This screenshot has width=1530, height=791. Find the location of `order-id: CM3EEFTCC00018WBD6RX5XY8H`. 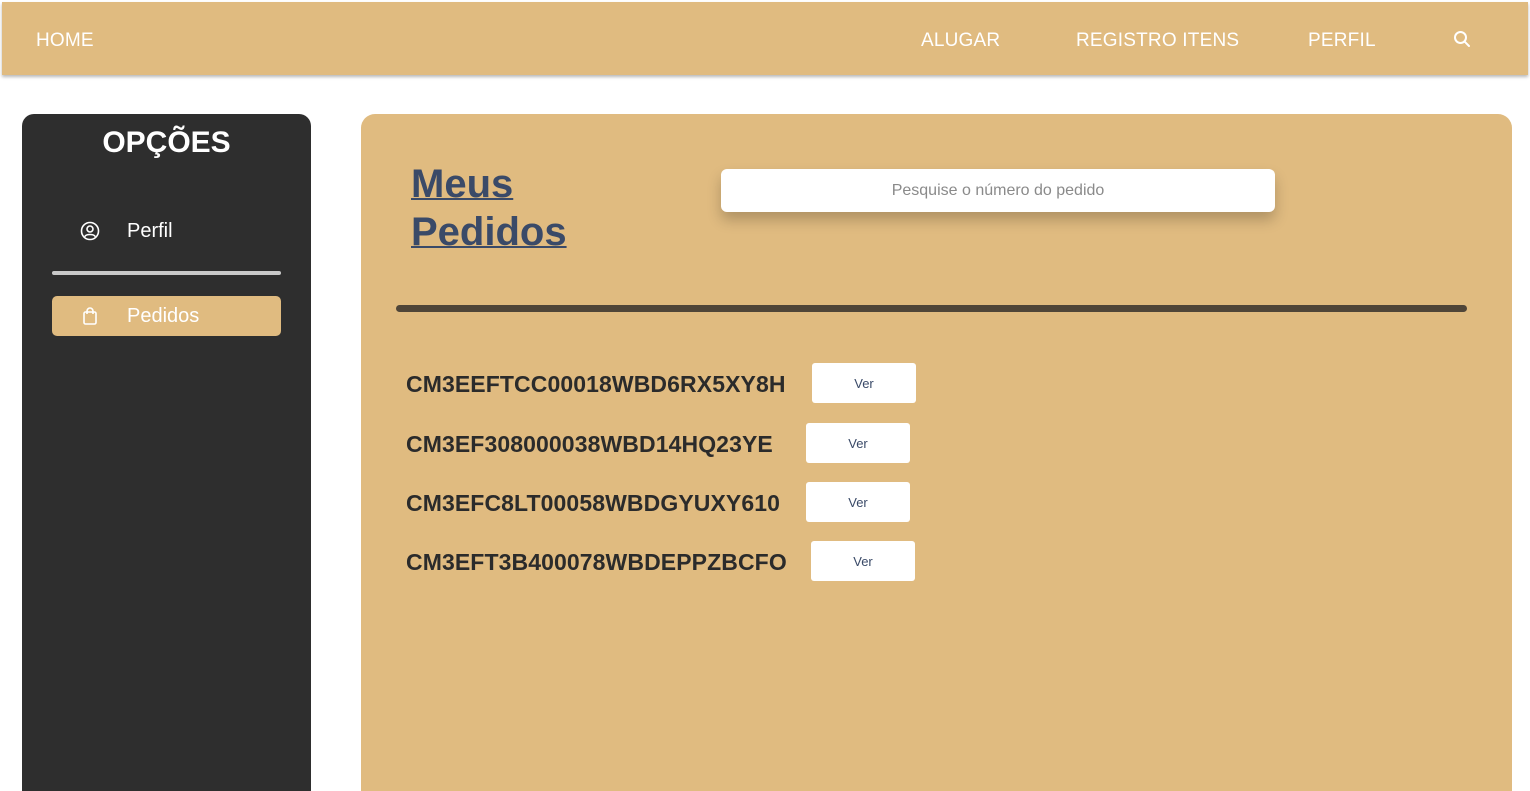

order-id: CM3EEFTCC00018WBD6RX5XY8H is located at coordinates (596, 384).